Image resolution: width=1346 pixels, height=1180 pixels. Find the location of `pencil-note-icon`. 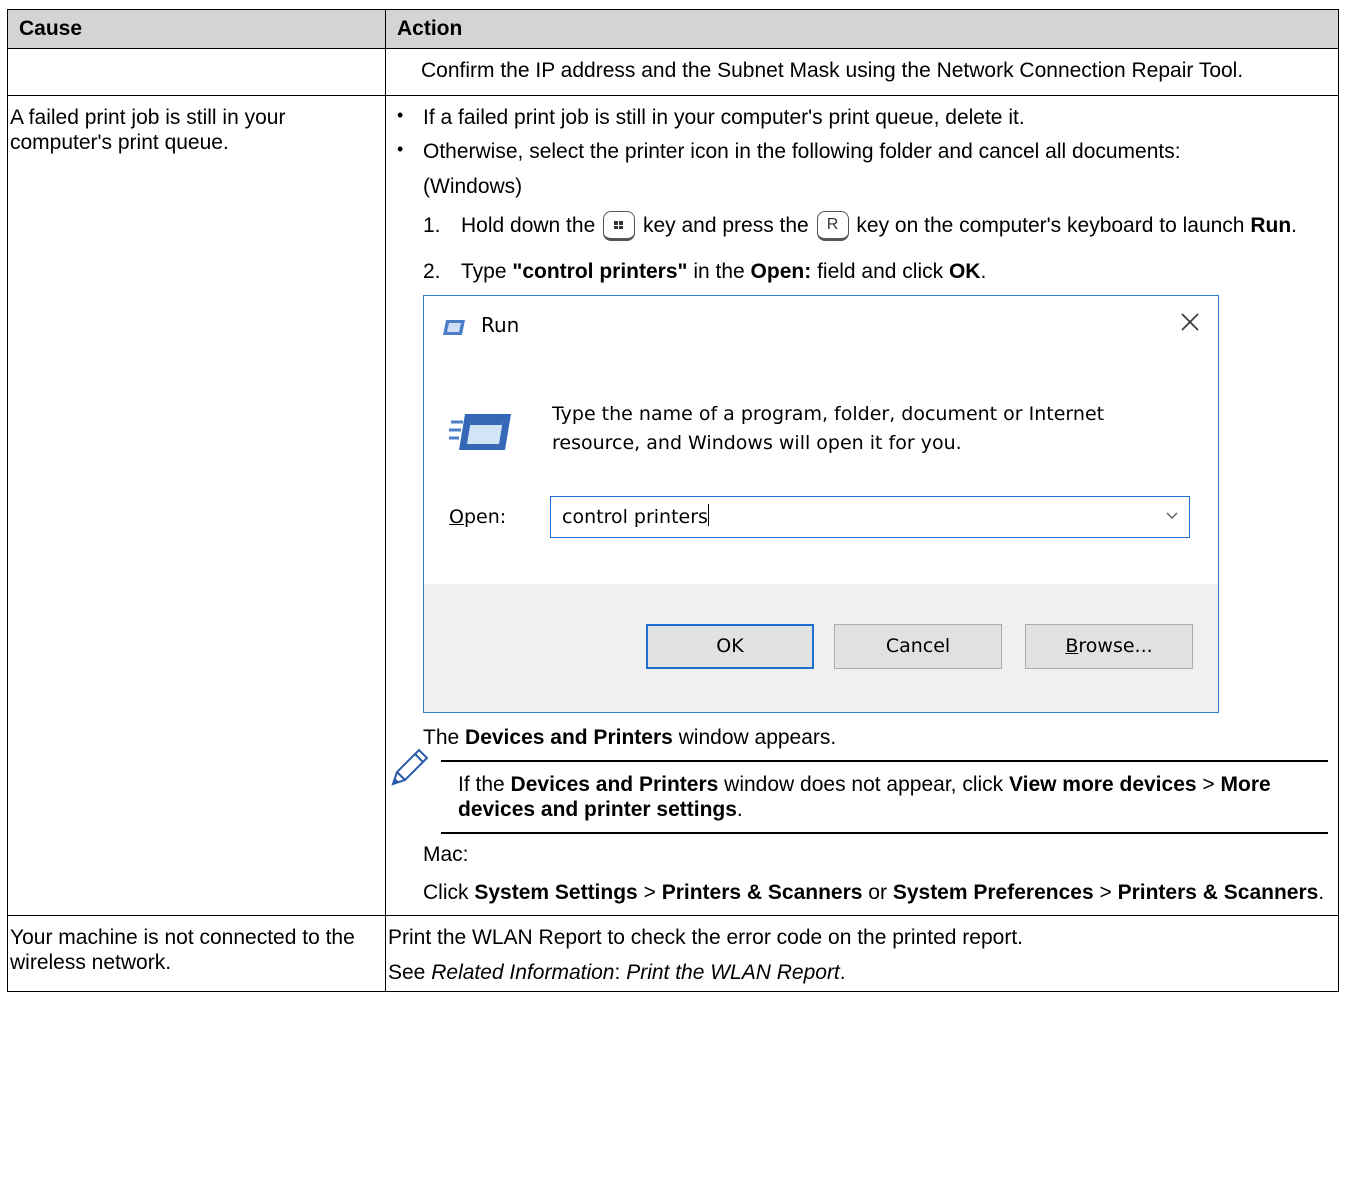

pencil-note-icon is located at coordinates (410, 767).